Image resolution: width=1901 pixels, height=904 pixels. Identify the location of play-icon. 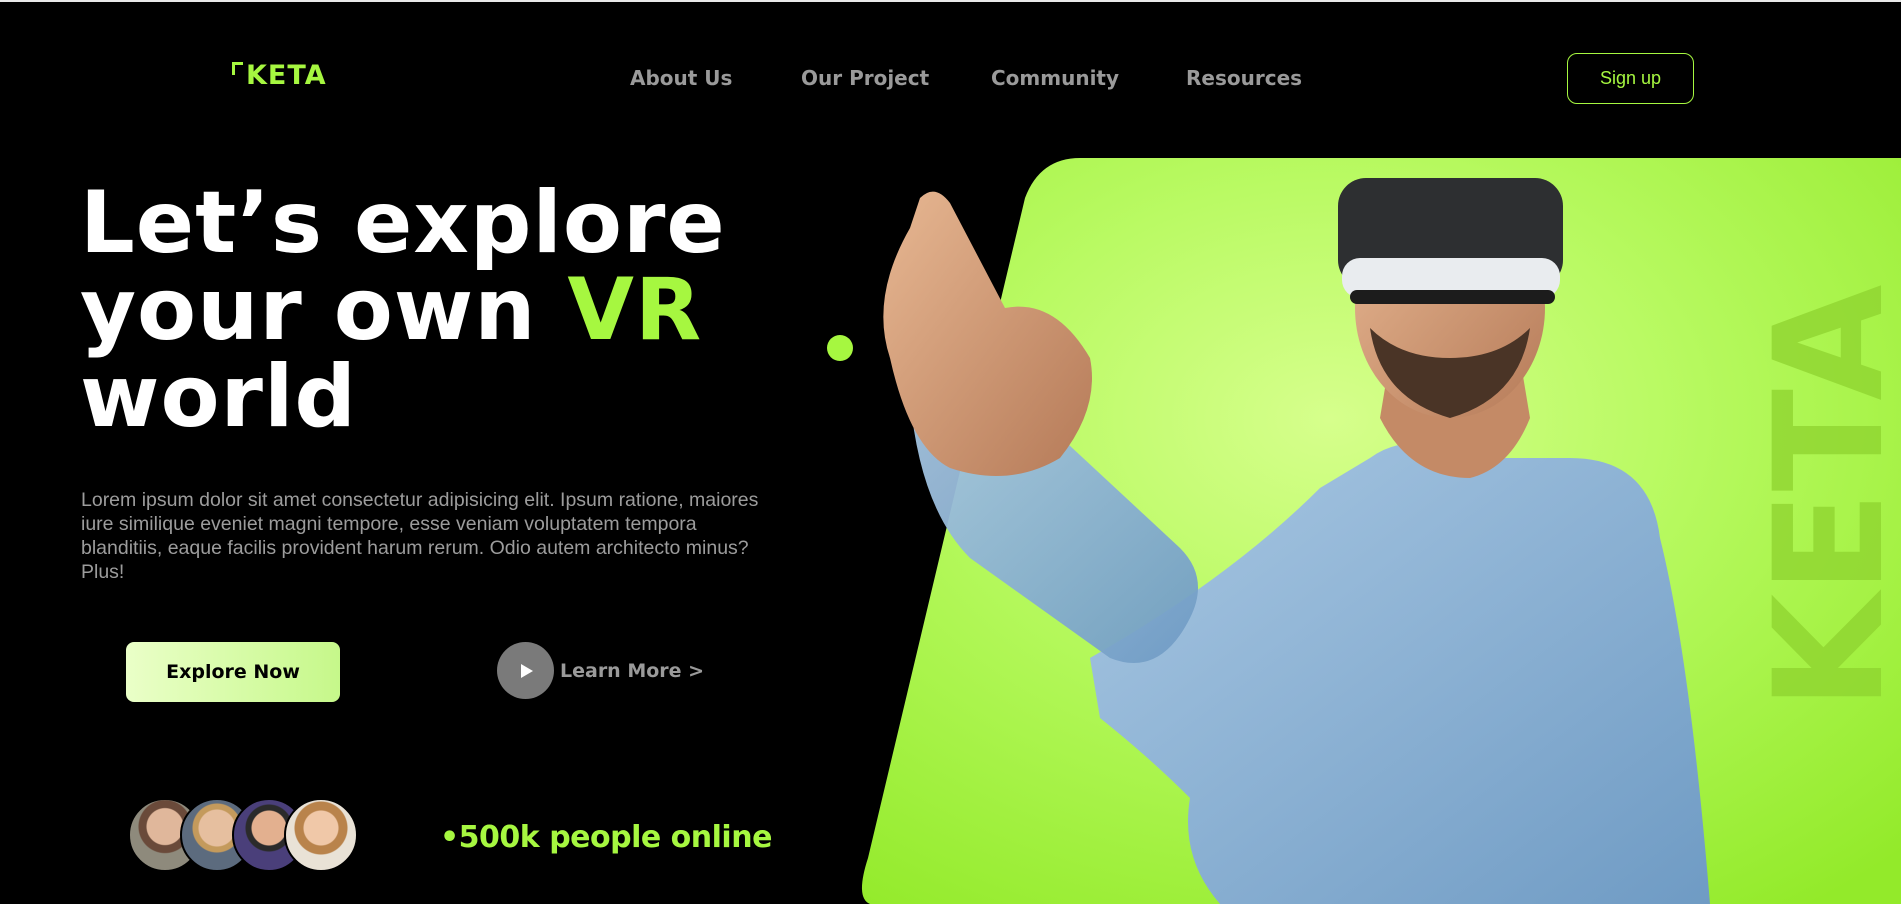
(527, 670).